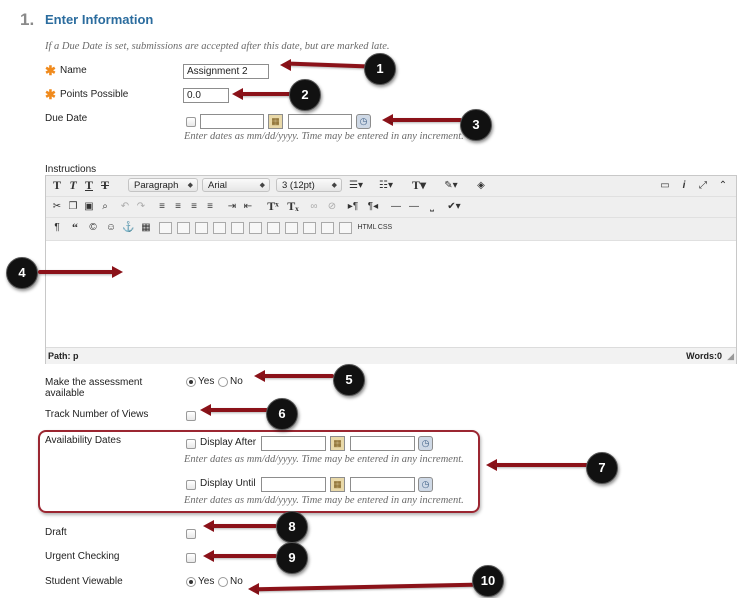 The width and height of the screenshot is (742, 598). Describe the element at coordinates (89, 185) in the screenshot. I see `underline-icon: T` at that location.